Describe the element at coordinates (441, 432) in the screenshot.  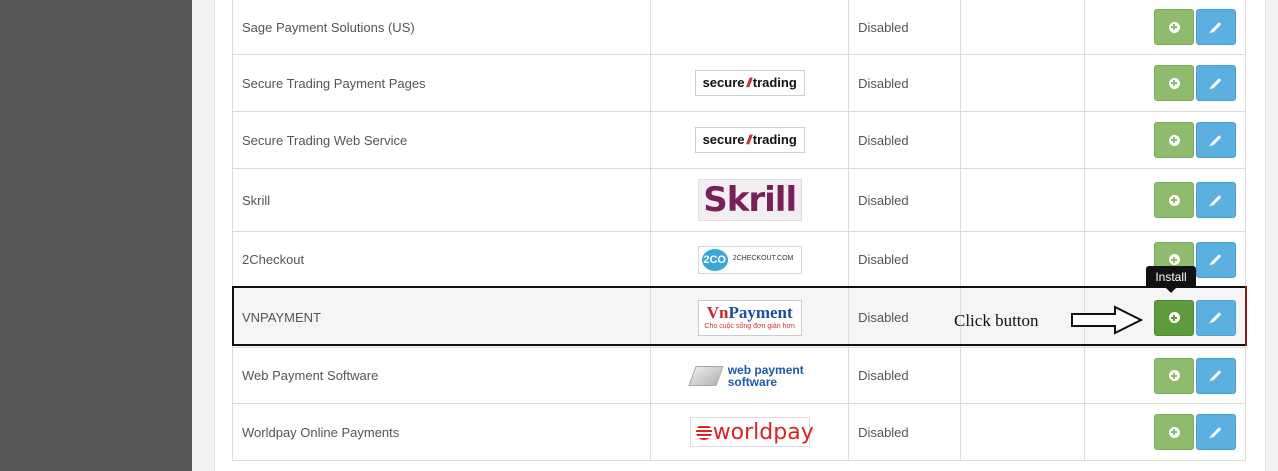
I see `extension-name: Worldpay Online Payments` at that location.